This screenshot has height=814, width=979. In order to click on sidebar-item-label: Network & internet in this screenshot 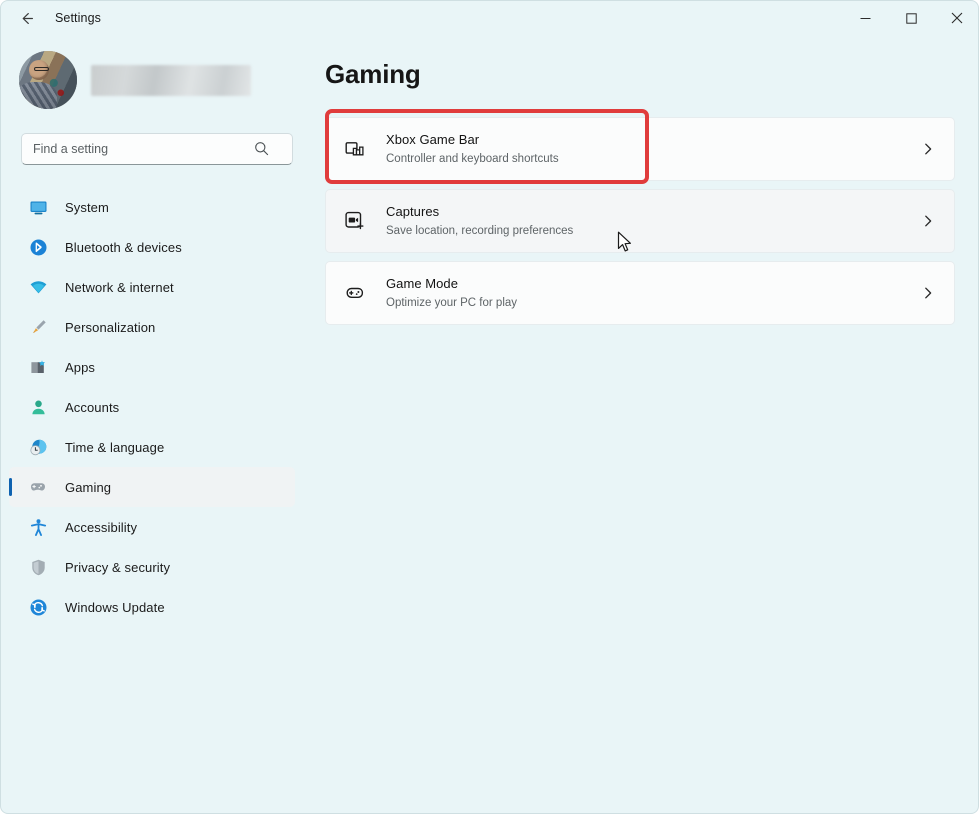, I will do `click(119, 287)`.